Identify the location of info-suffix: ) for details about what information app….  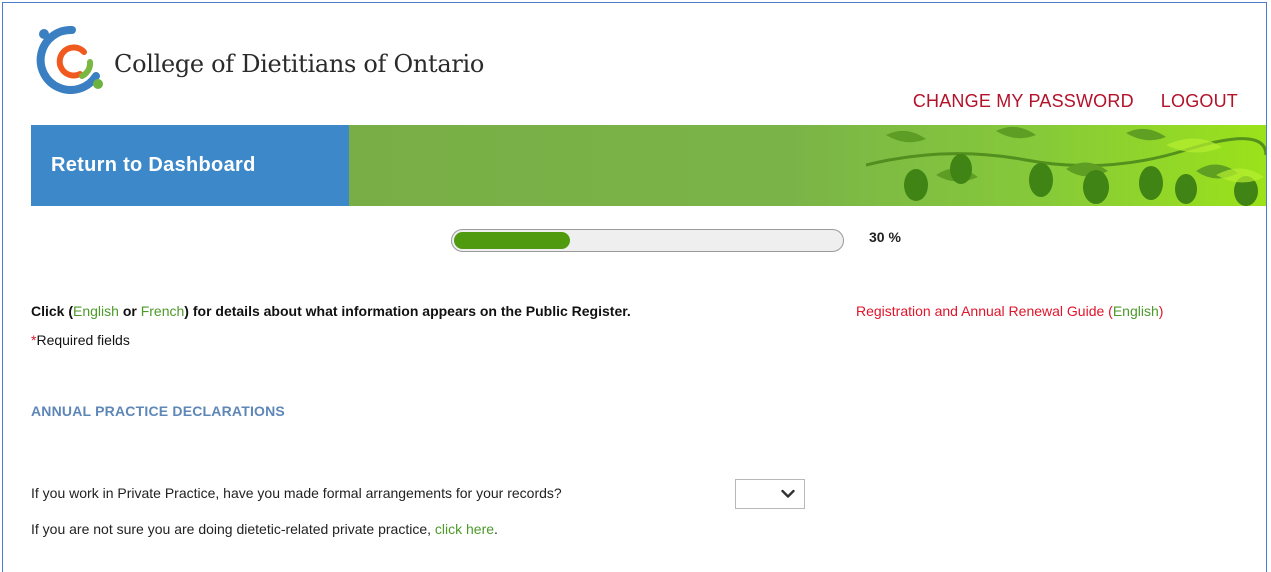
(407, 311).